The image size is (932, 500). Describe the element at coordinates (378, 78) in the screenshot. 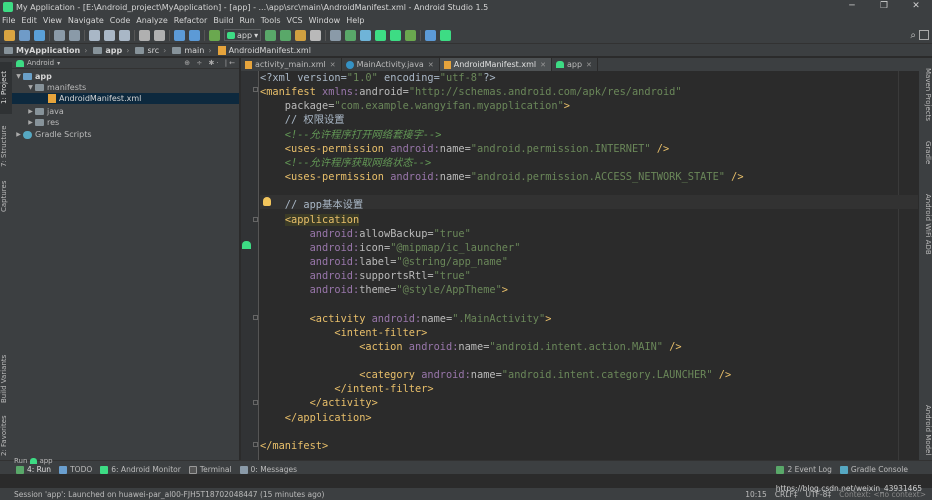

I see `code-line: <?xml version="1.0" encoding="utf-8"?>` at that location.